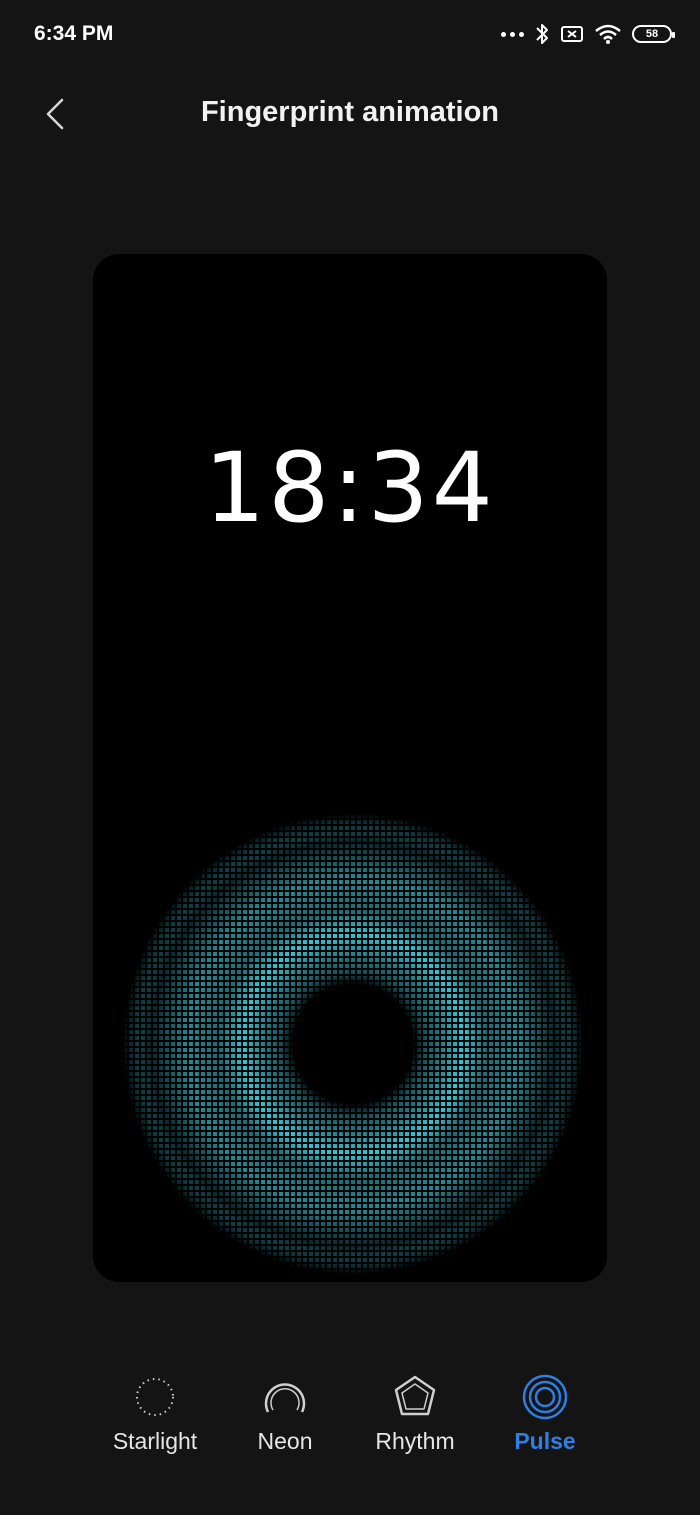  What do you see at coordinates (74, 33) in the screenshot?
I see `status-time: 6:34 PM` at bounding box center [74, 33].